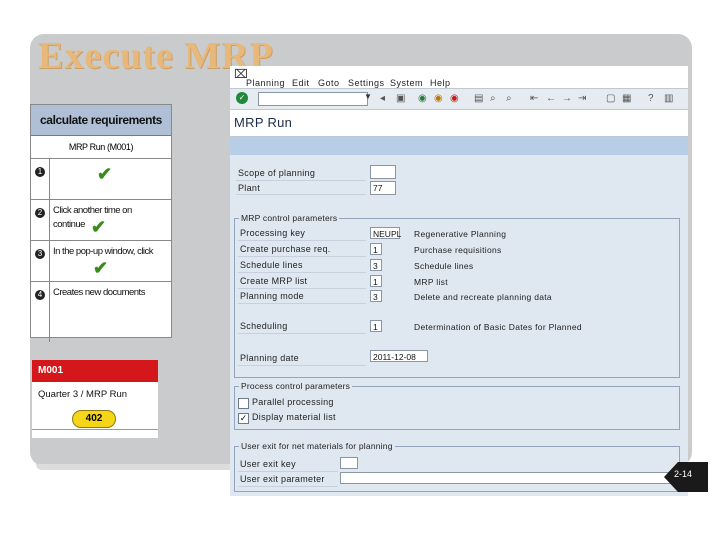 This screenshot has width=720, height=540. What do you see at coordinates (265, 83) in the screenshot?
I see `menu-planning: Planning` at bounding box center [265, 83].